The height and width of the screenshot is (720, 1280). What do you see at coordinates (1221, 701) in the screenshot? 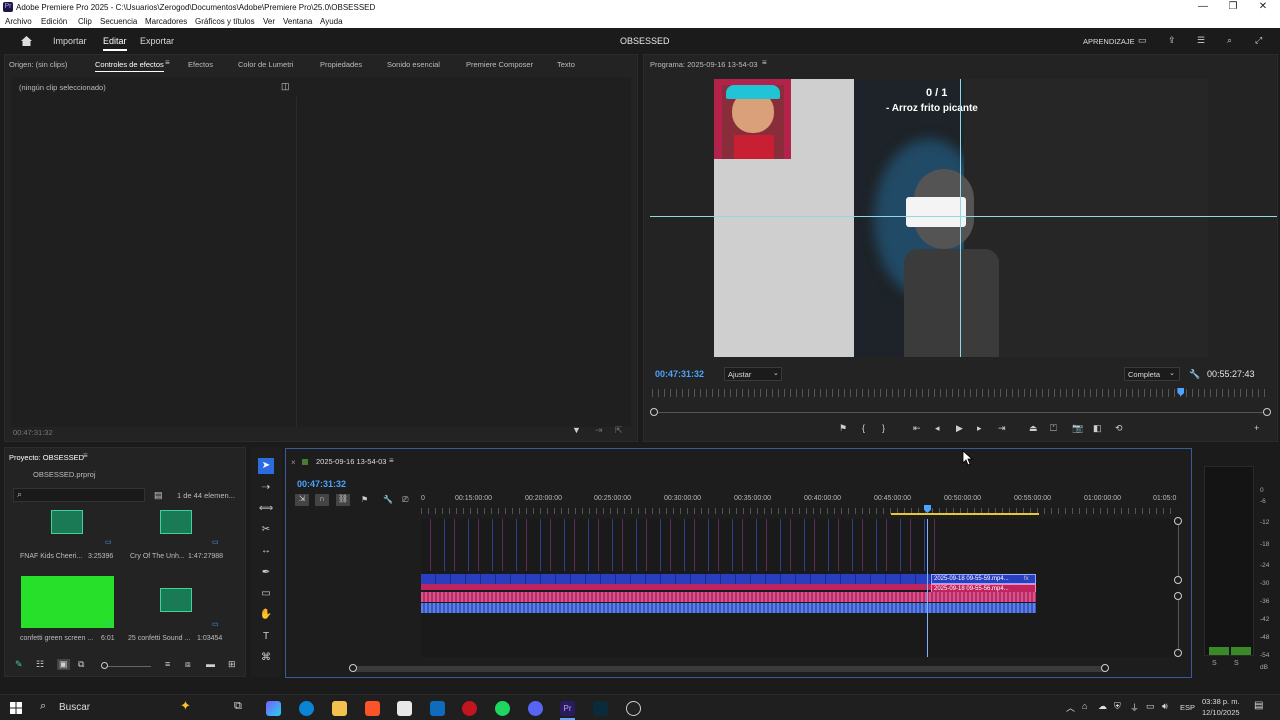
I see `clock-time: 03:38 p. m.` at bounding box center [1221, 701].